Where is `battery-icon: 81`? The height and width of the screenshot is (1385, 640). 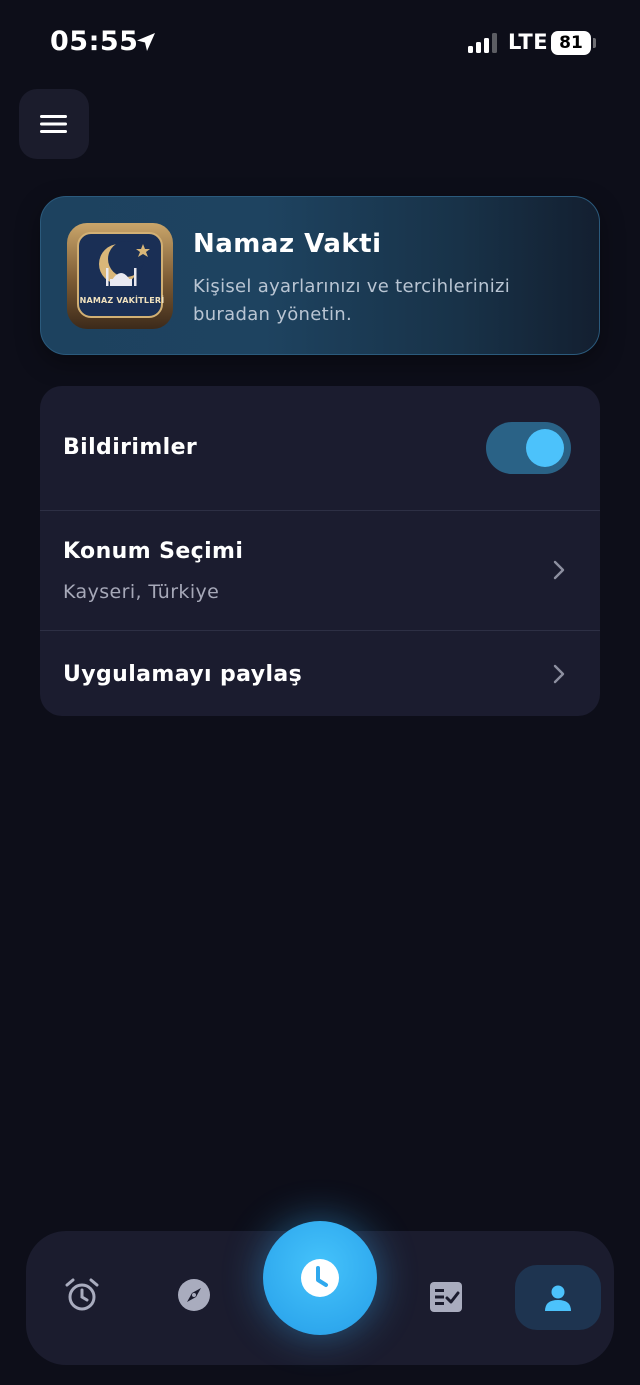
battery-icon: 81 is located at coordinates (571, 43).